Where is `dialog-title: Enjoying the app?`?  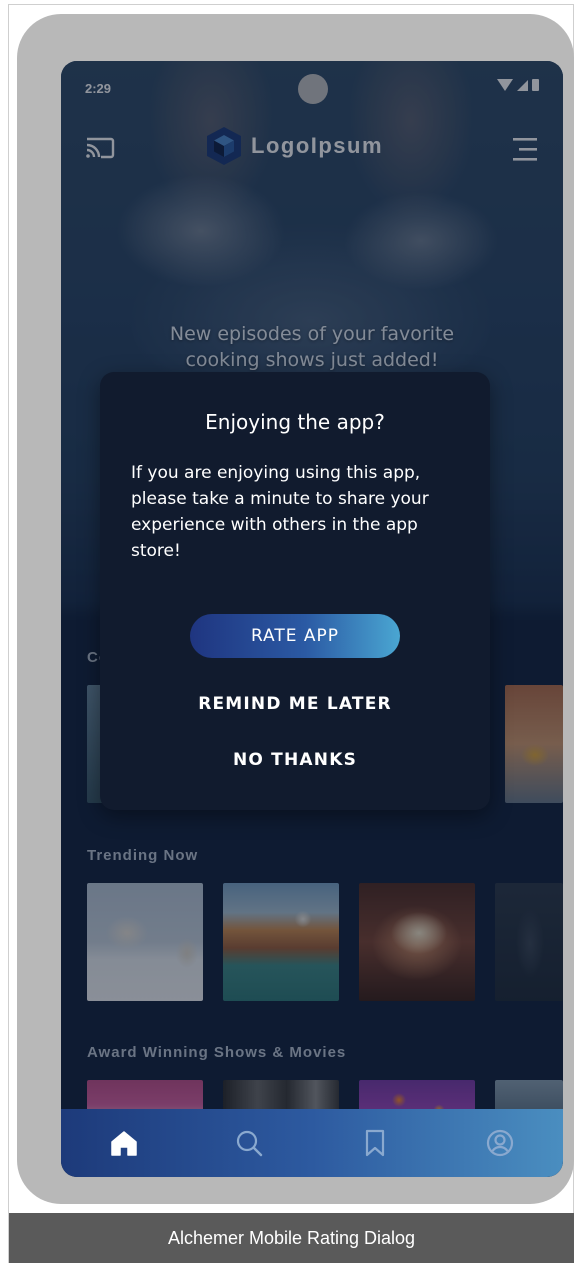
dialog-title: Enjoying the app? is located at coordinates (295, 422).